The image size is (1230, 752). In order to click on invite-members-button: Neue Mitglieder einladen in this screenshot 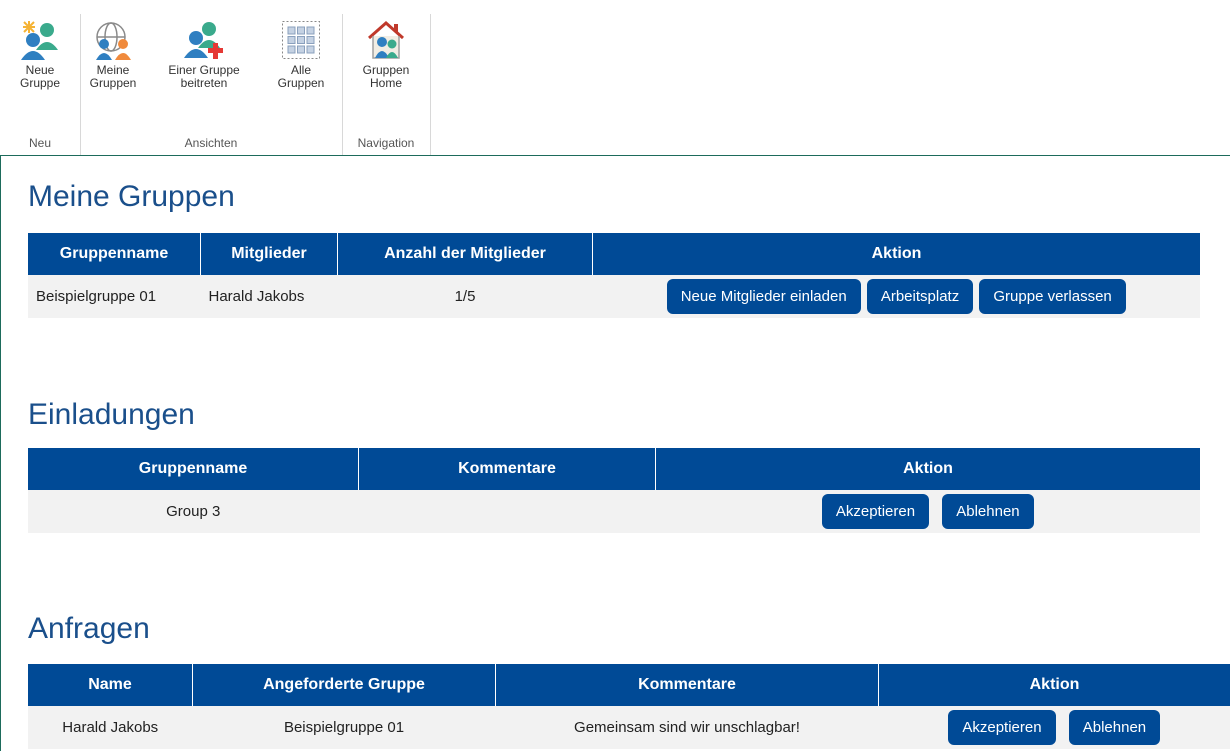, I will do `click(763, 296)`.